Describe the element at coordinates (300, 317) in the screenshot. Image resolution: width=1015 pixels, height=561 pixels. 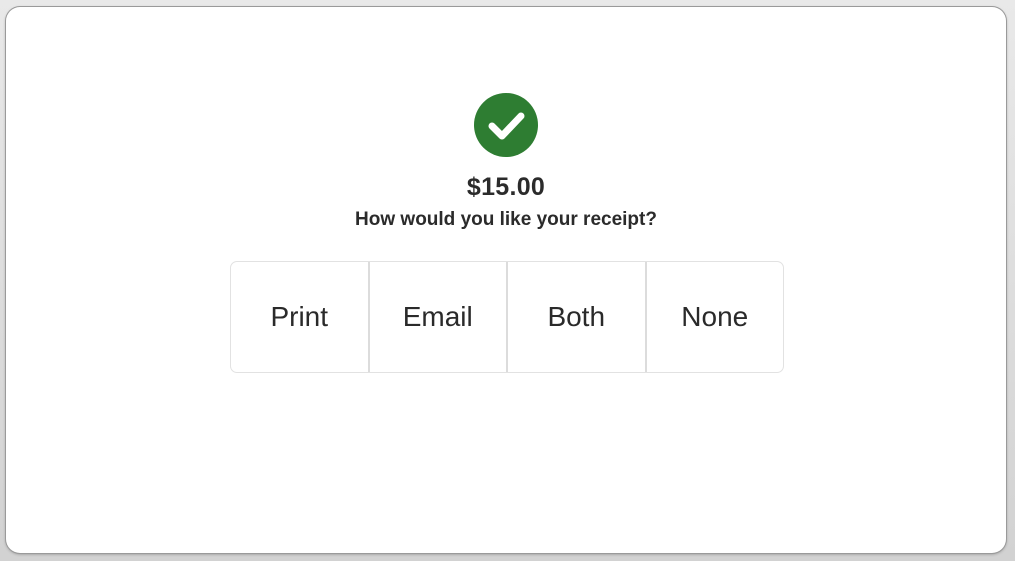
I see `print-button: Print` at that location.